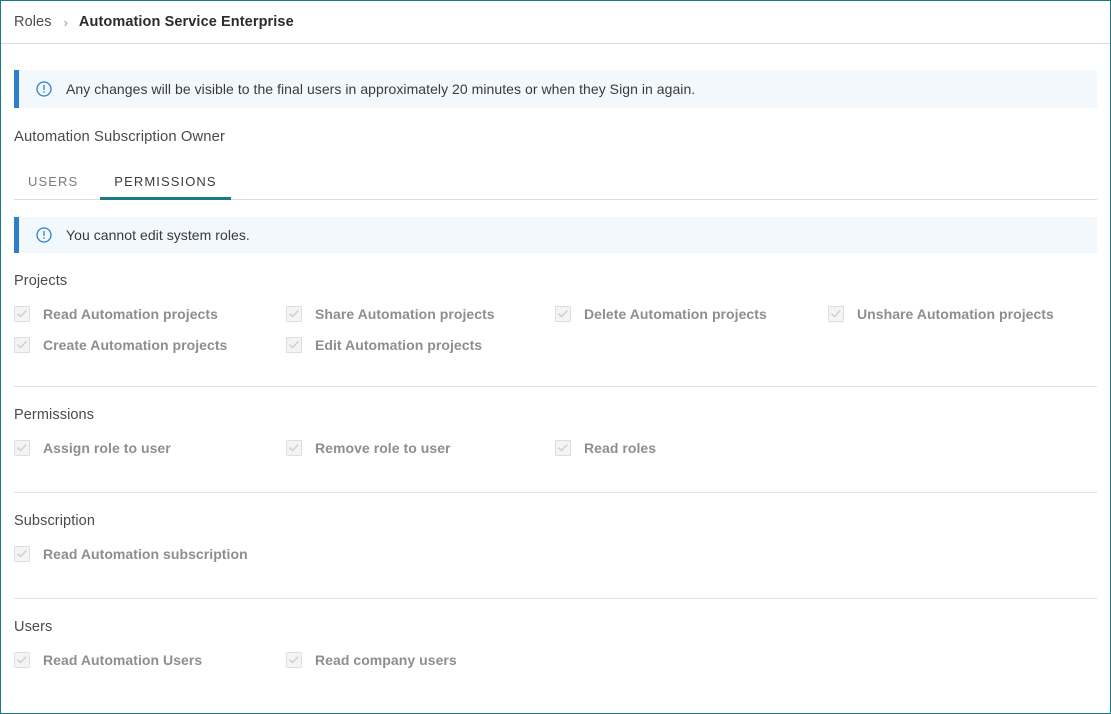 Image resolution: width=1111 pixels, height=714 pixels. I want to click on permission-label: Read roles, so click(620, 448).